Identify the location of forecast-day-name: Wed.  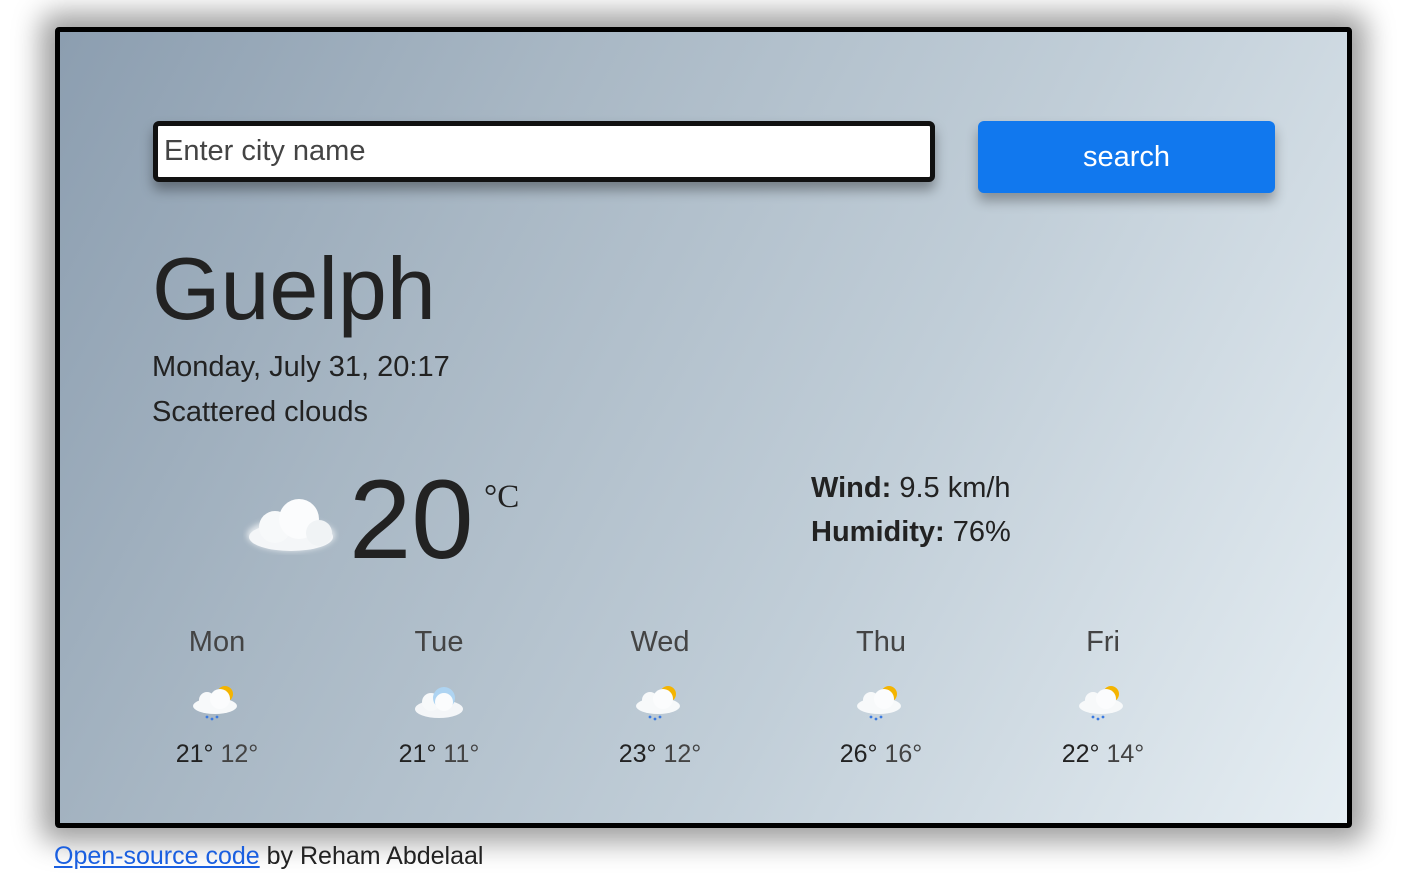
(660, 642).